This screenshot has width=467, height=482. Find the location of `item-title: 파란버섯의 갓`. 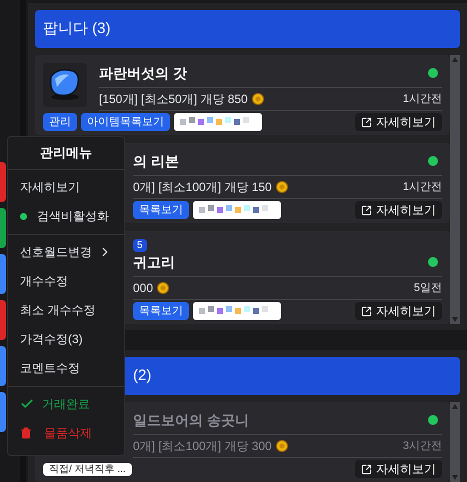

item-title: 파란버섯의 갓 is located at coordinates (143, 73).